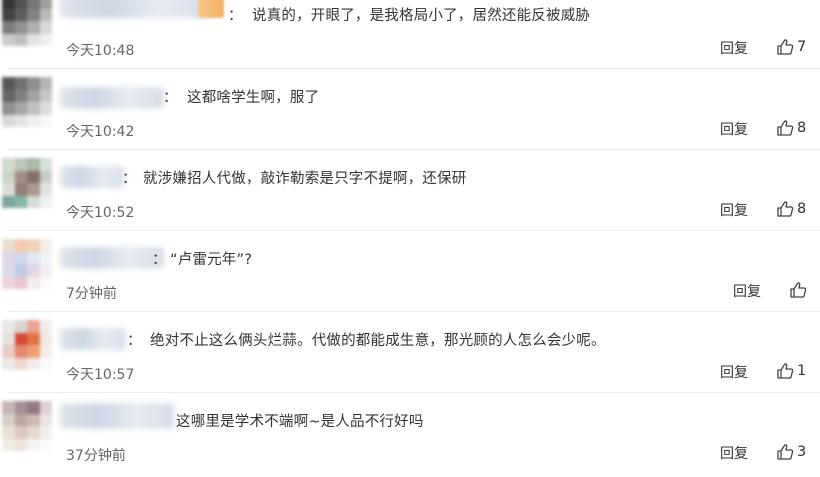 The height and width of the screenshot is (477, 820). Describe the element at coordinates (305, 179) in the screenshot. I see `comment-text: 就涉嫌招人代做，敲诈勒索是只字不提啊，还保研` at that location.